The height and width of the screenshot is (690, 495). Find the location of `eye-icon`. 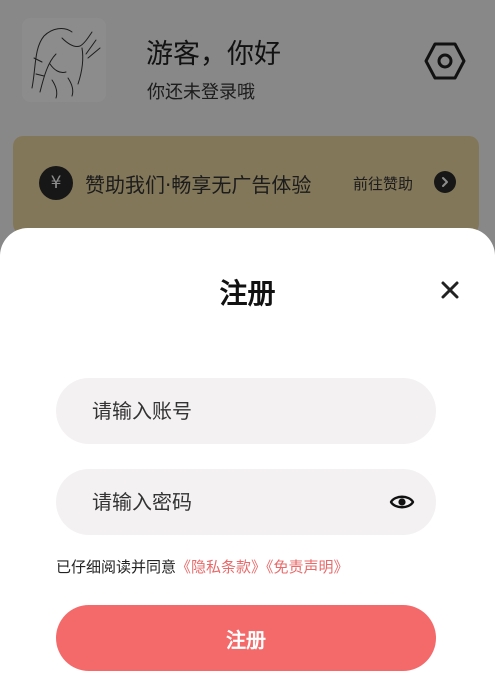

eye-icon is located at coordinates (402, 502).